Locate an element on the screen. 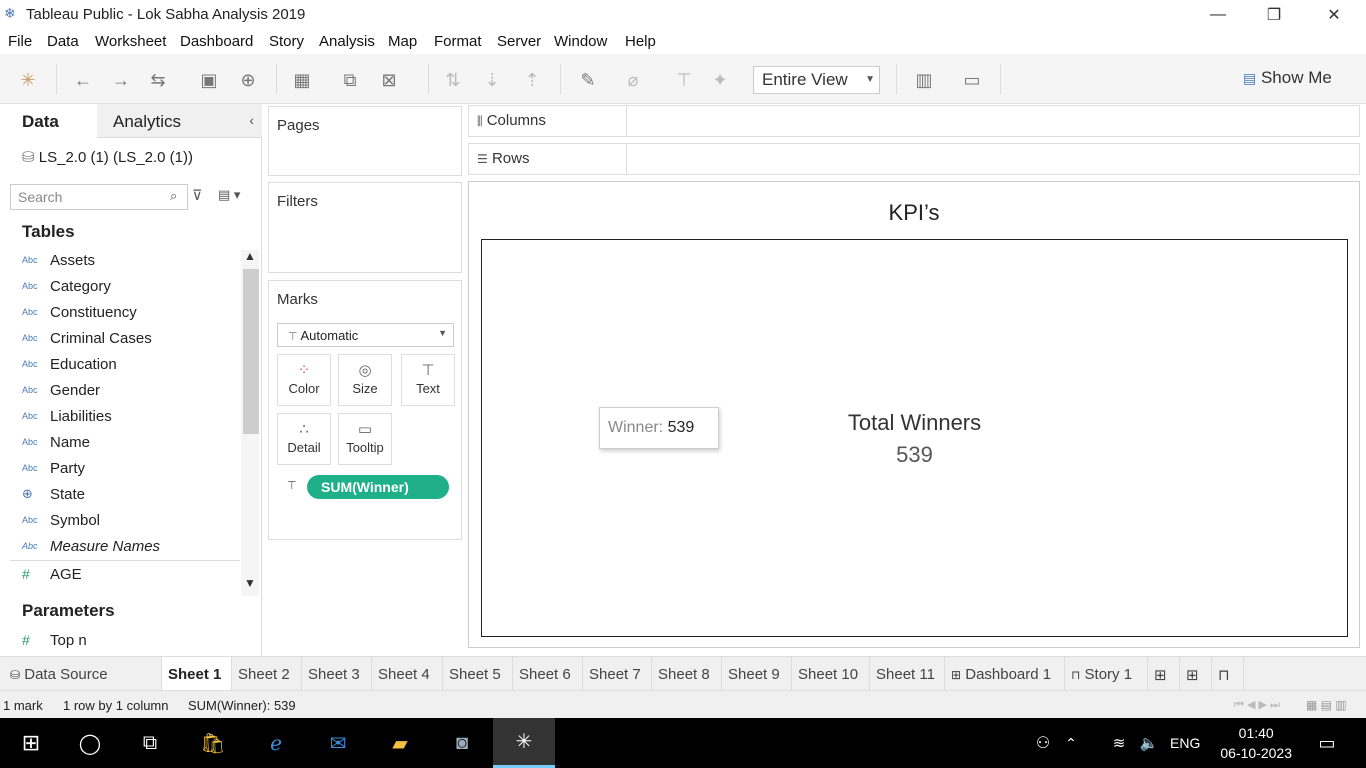  new-dashboard-tab-icon: ⊞ is located at coordinates (1196, 673).